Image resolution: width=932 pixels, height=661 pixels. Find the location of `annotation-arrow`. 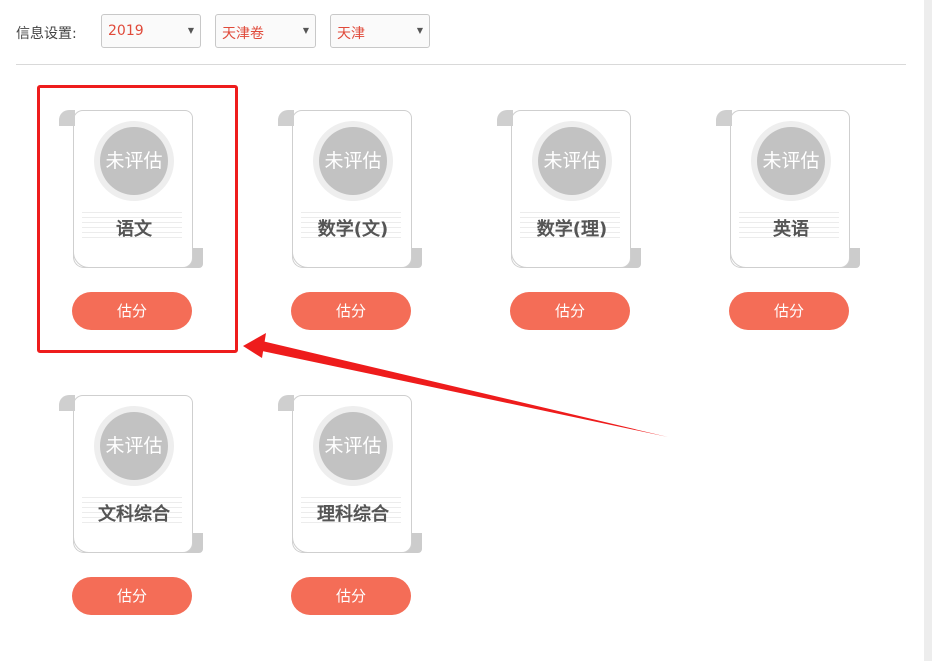

annotation-arrow is located at coordinates (455, 385).